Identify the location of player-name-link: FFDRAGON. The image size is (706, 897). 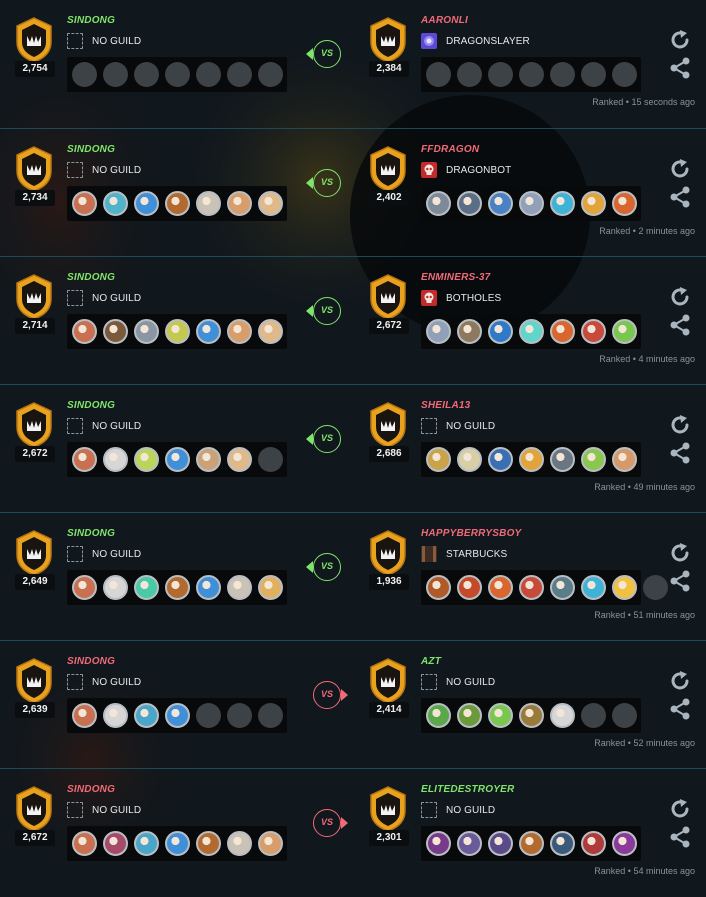
(450, 149).